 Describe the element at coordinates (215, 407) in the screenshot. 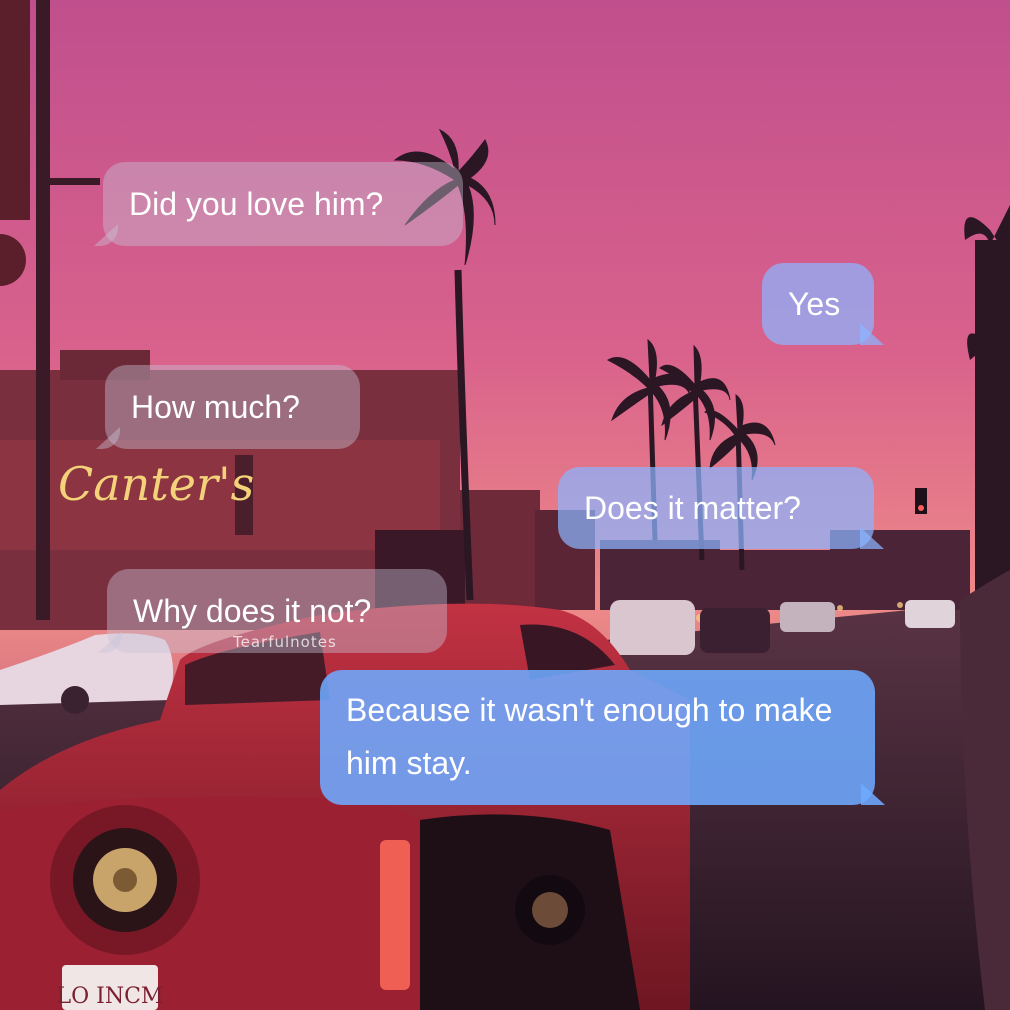

I see `message-text: How much?` at that location.